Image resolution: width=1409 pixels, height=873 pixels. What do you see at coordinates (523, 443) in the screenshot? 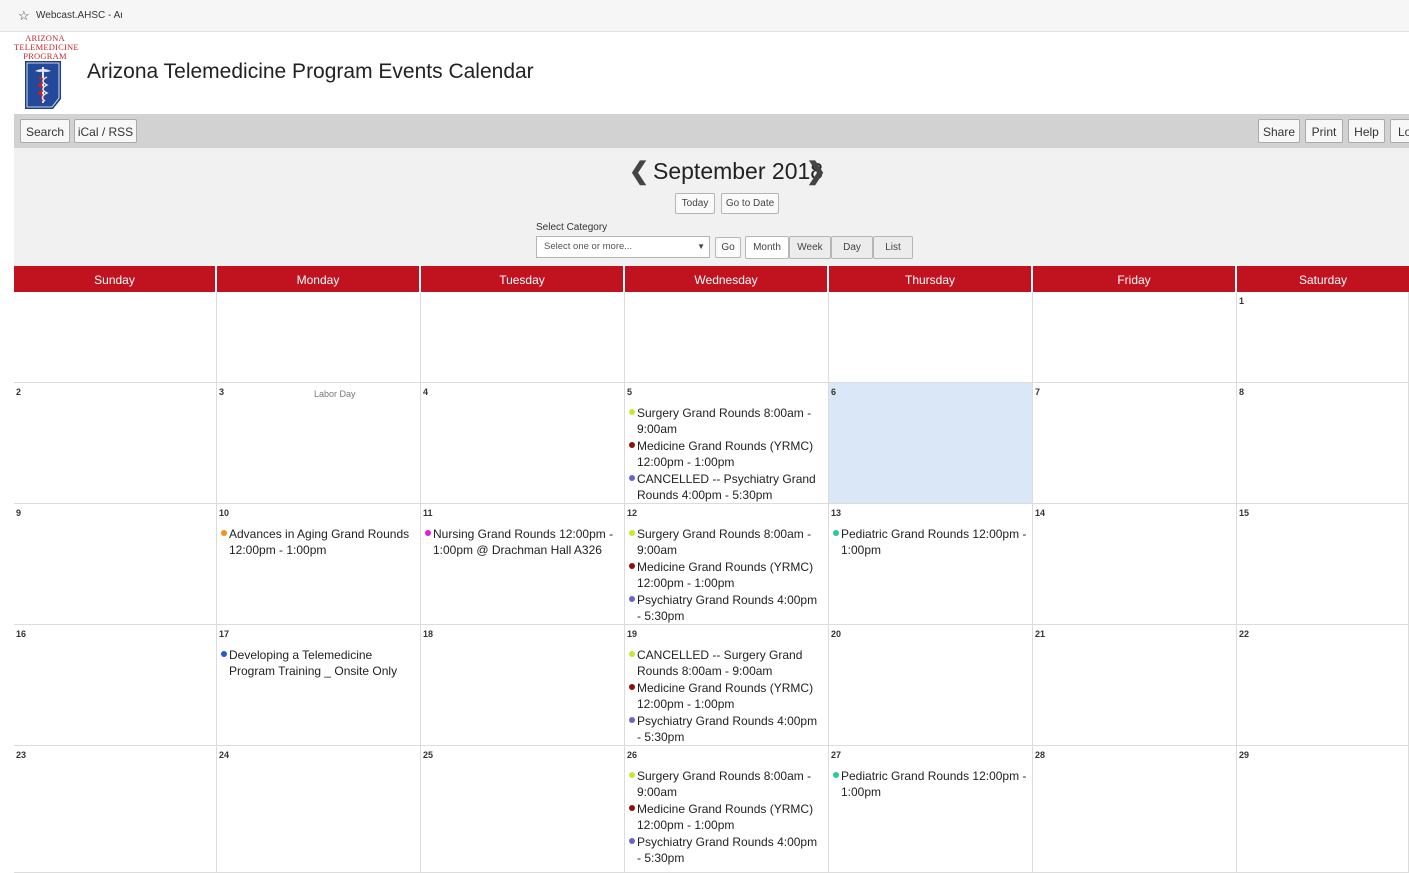
I see `calendar-day-cell: 4` at bounding box center [523, 443].